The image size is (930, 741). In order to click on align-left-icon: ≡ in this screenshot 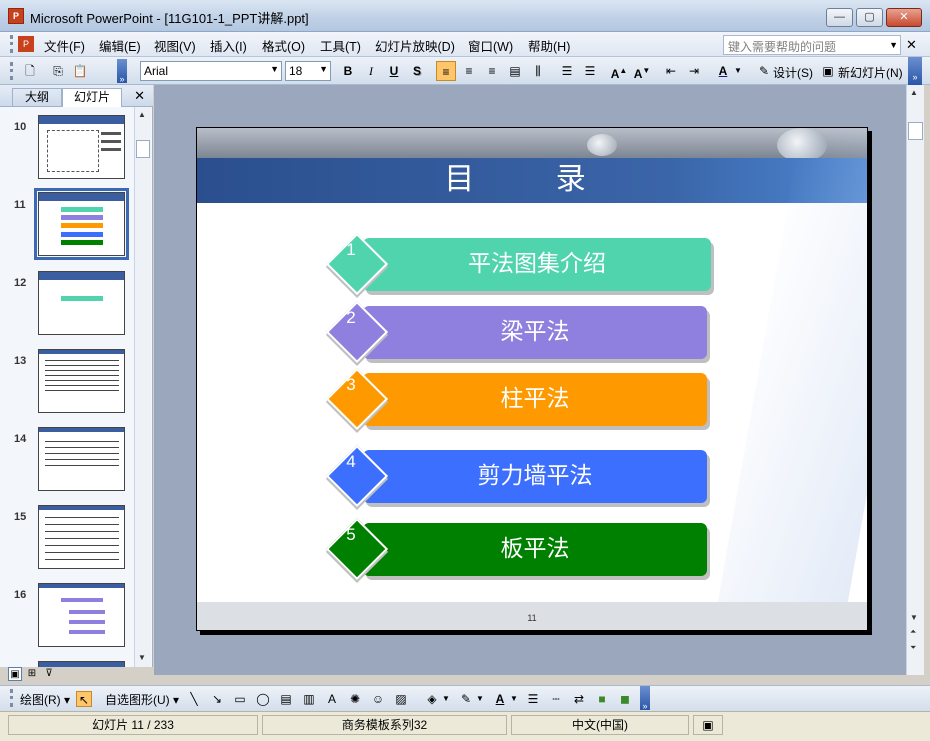, I will do `click(446, 71)`.